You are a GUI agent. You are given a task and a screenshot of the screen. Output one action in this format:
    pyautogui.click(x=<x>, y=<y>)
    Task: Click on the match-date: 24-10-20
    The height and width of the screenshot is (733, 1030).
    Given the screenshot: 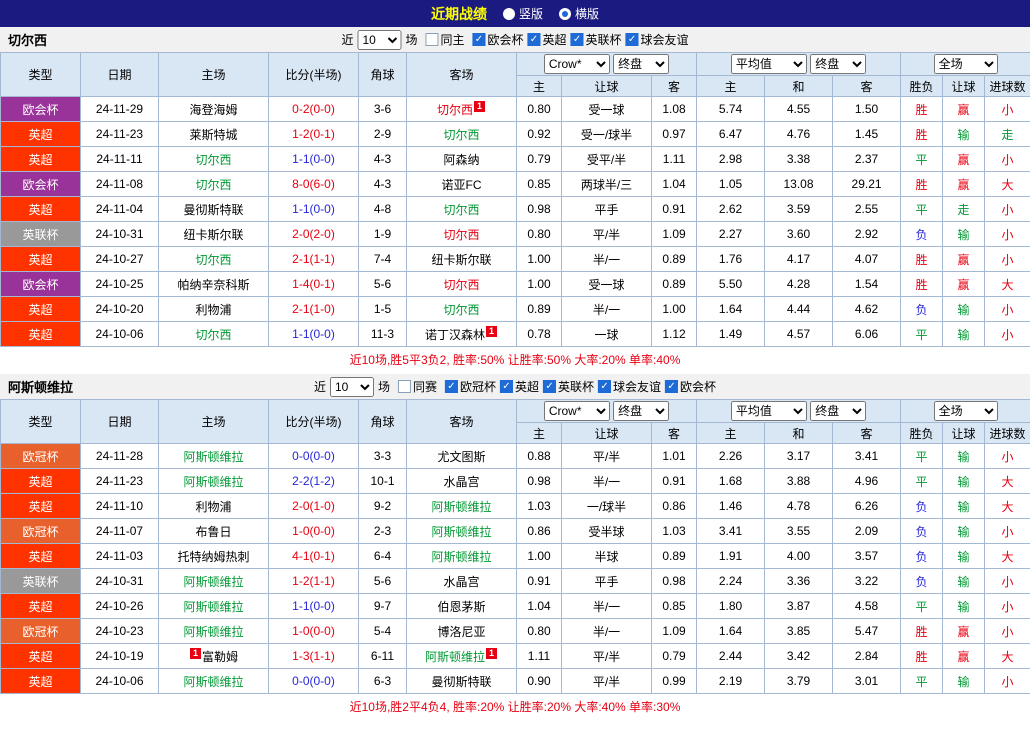 What is the action you would take?
    pyautogui.click(x=119, y=309)
    